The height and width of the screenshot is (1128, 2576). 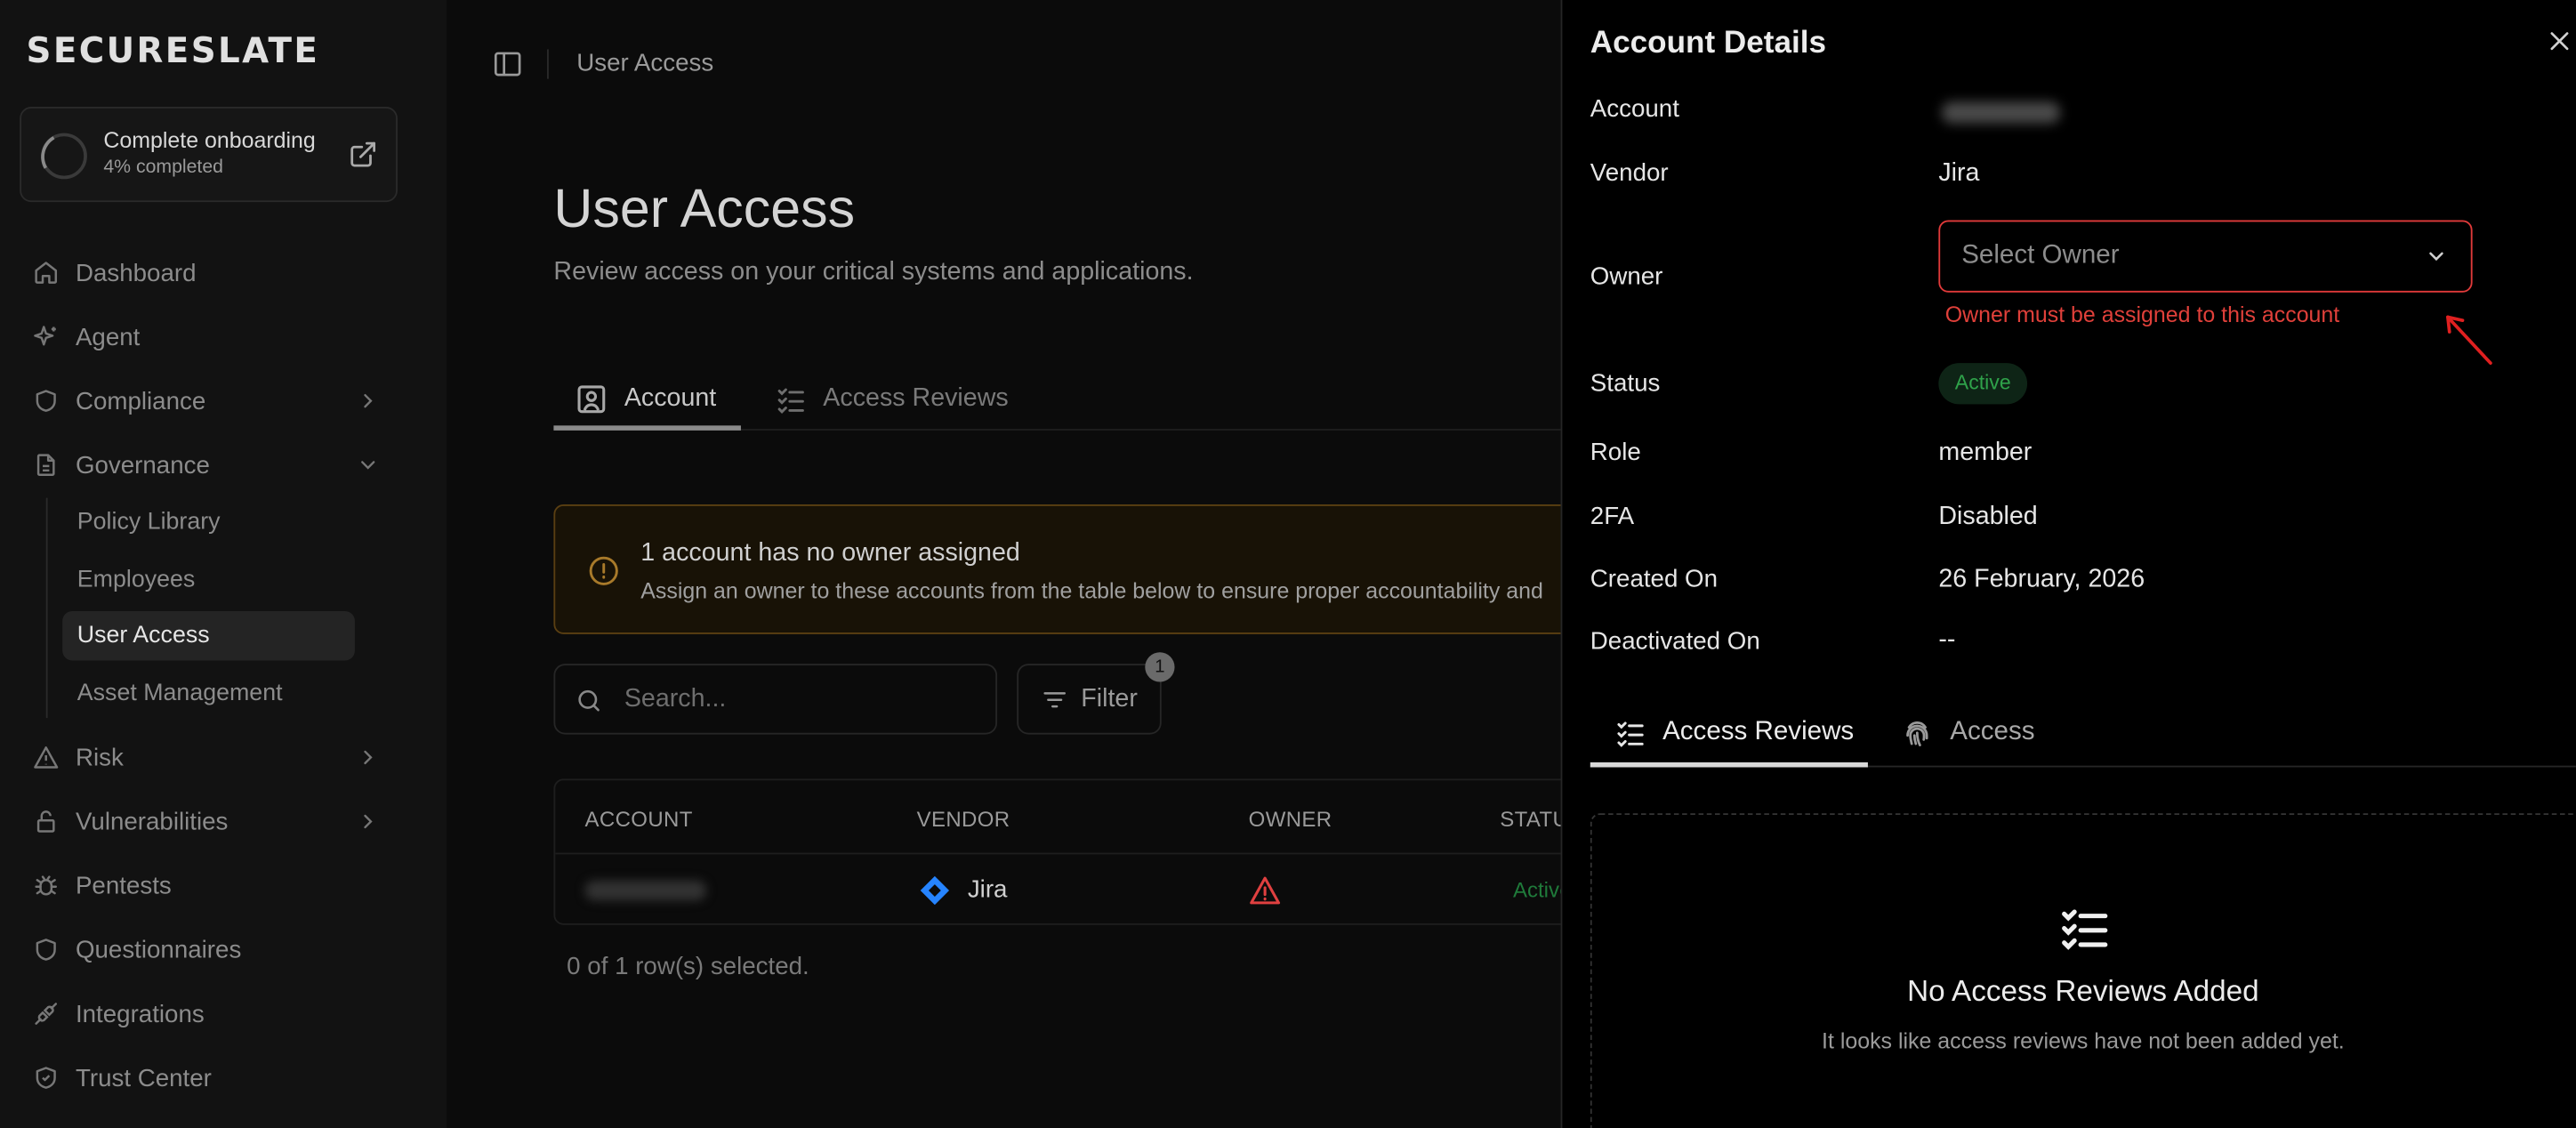 What do you see at coordinates (1992, 732) in the screenshot?
I see `tab-label: Access` at bounding box center [1992, 732].